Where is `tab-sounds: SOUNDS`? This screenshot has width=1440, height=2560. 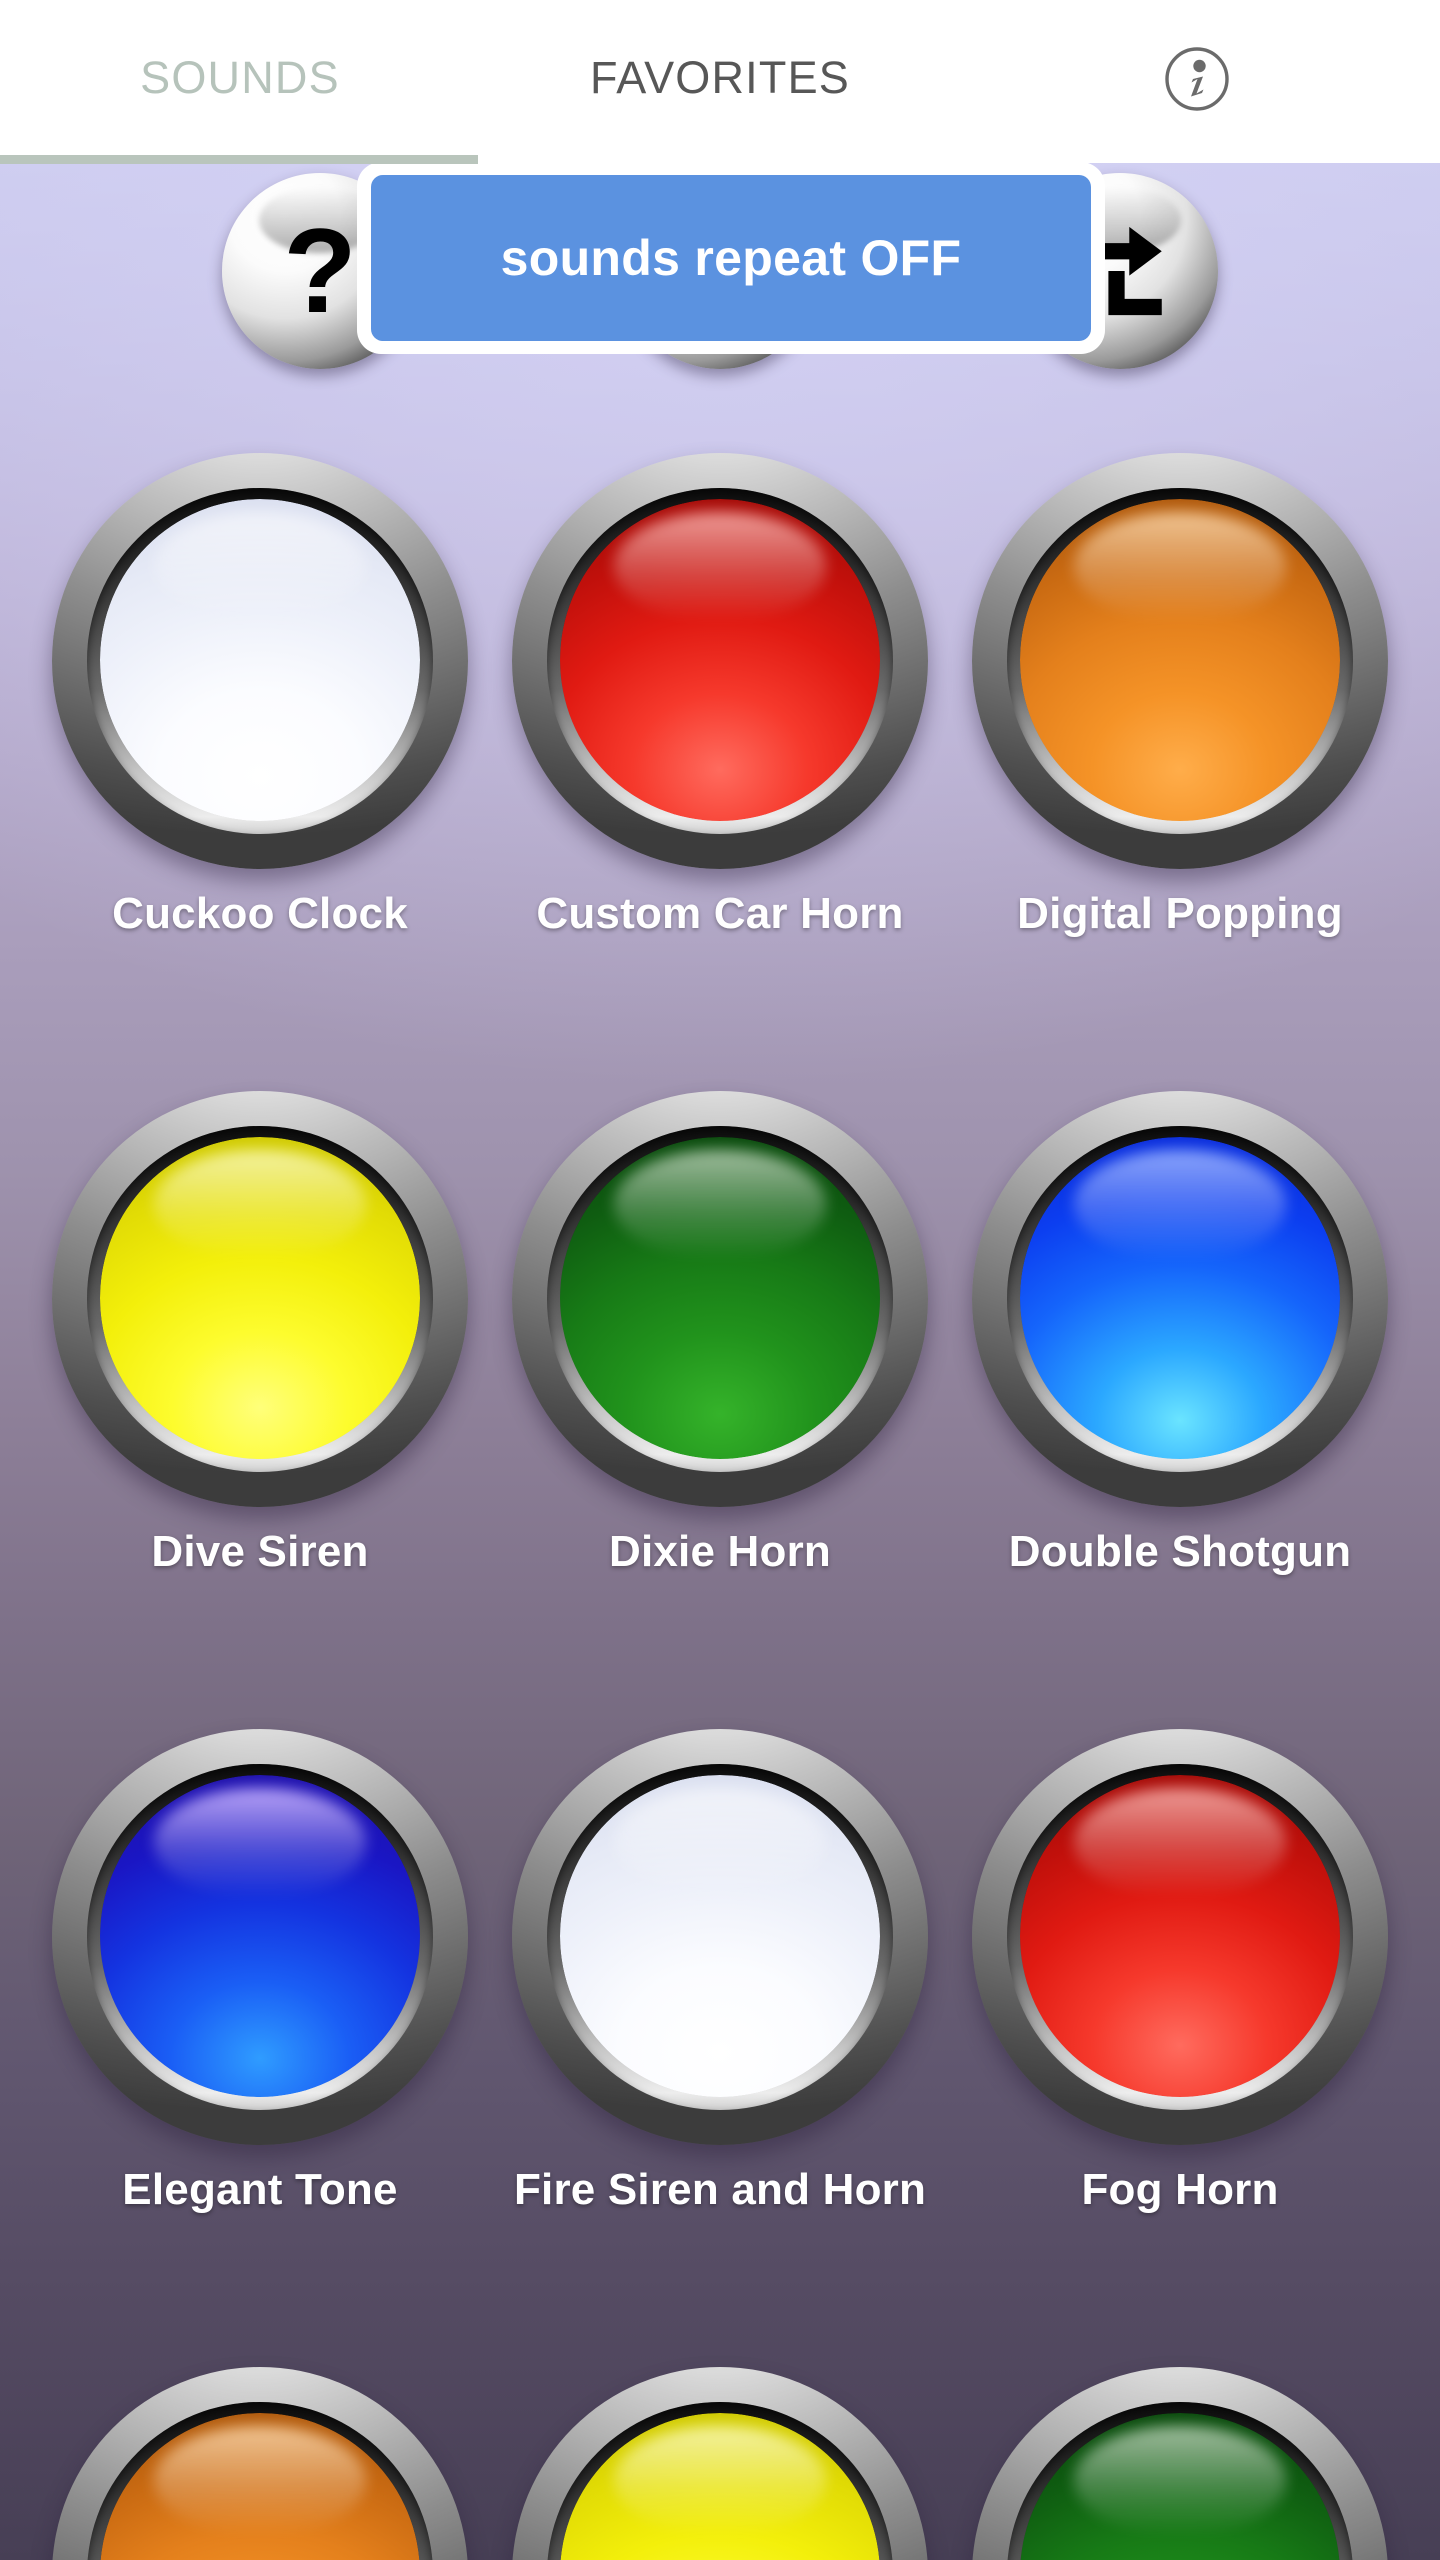
tab-sounds: SOUNDS is located at coordinates (240, 77).